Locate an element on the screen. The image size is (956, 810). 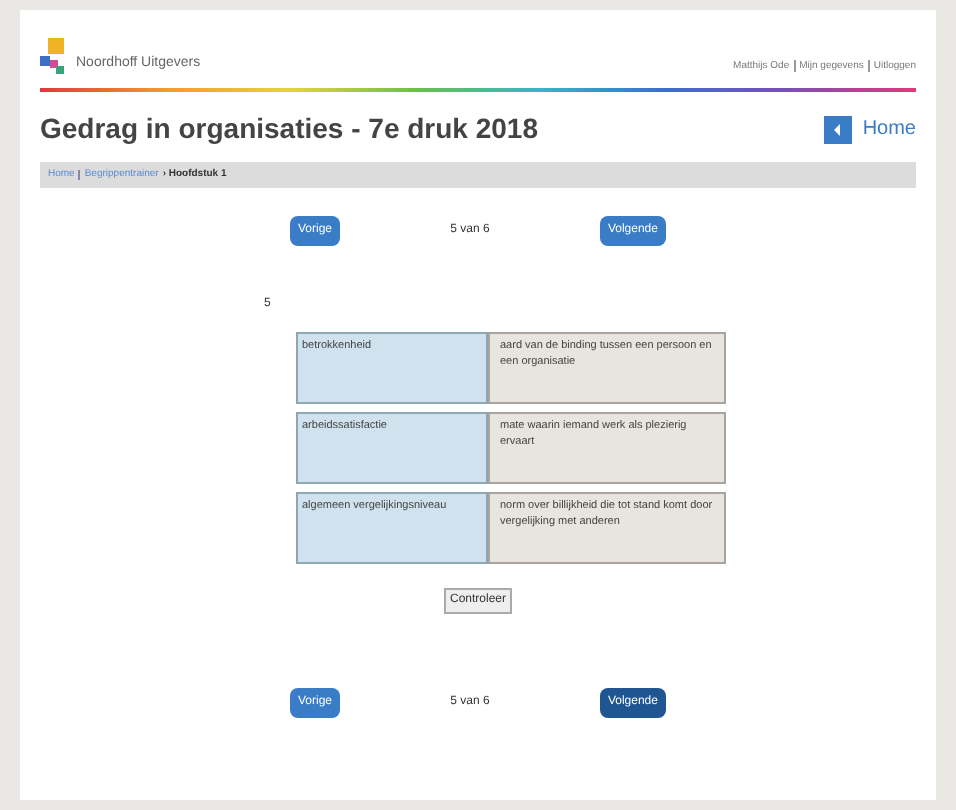
logo-icon is located at coordinates (54, 56).